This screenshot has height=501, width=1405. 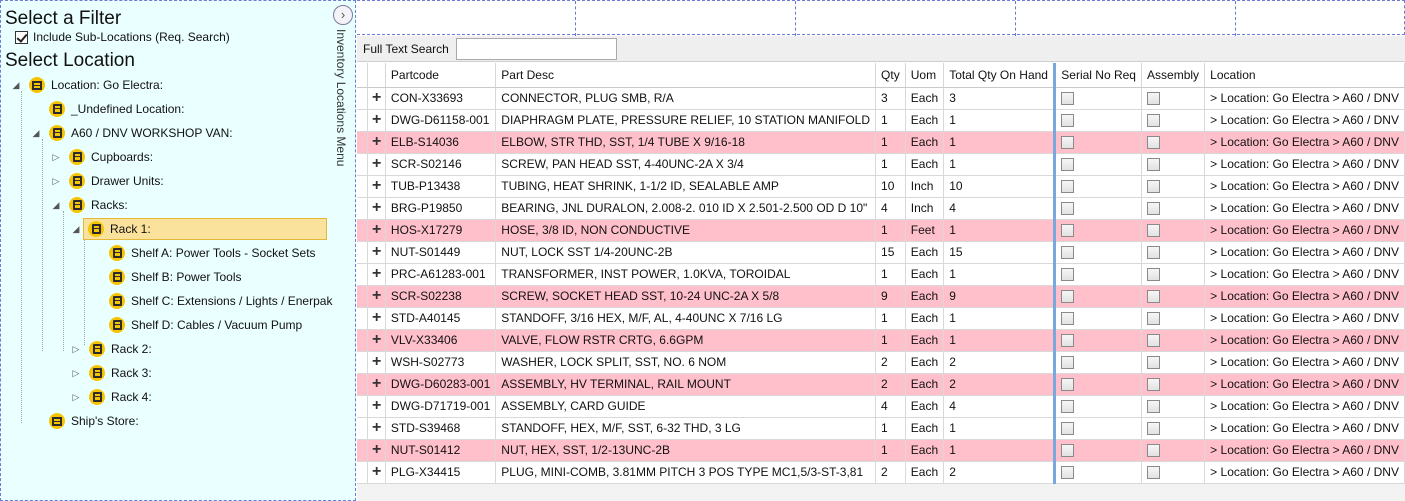 I want to click on expand-arrow-icon: ▷, so click(x=56, y=157).